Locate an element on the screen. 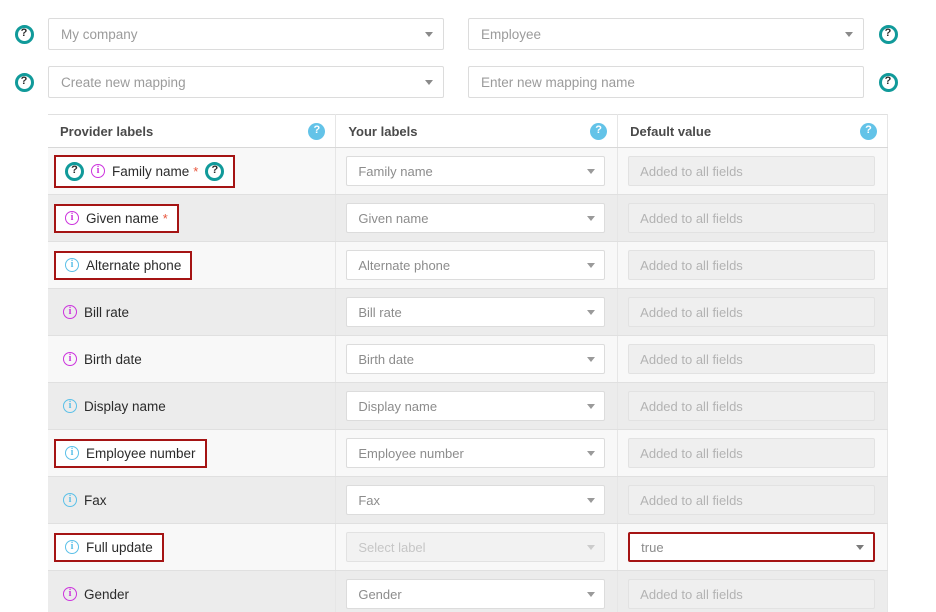 The height and width of the screenshot is (612, 936). help-question-icon-your-labels: ? is located at coordinates (599, 131).